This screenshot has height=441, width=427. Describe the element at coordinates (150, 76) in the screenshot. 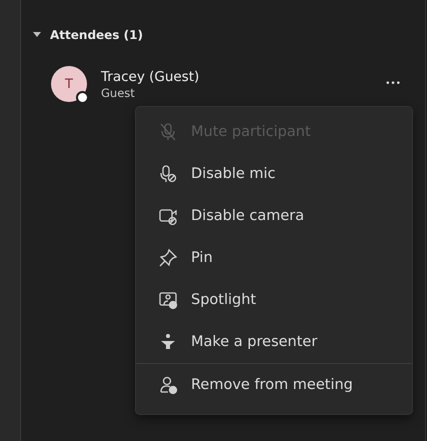

I see `attendee-name: Tracey (Guest)` at that location.